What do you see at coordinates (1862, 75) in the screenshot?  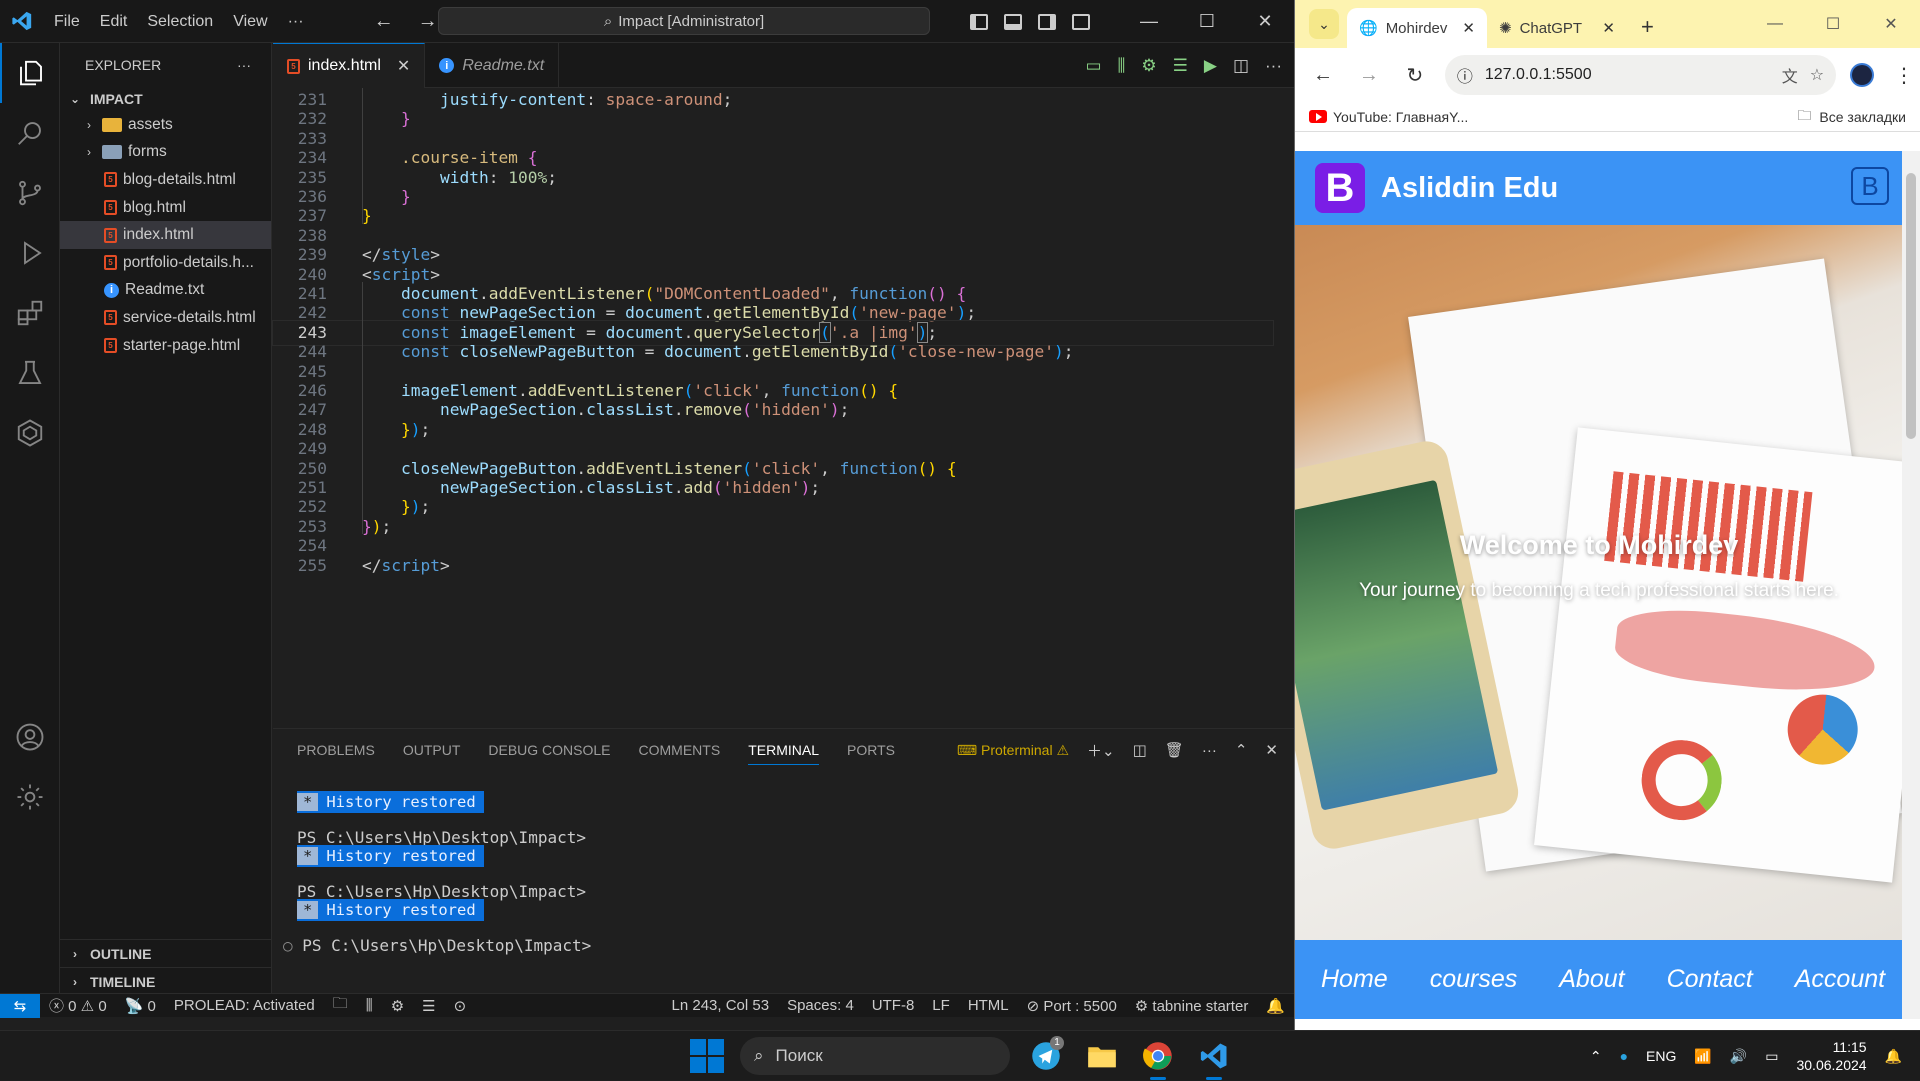 I see `profile-avatar` at bounding box center [1862, 75].